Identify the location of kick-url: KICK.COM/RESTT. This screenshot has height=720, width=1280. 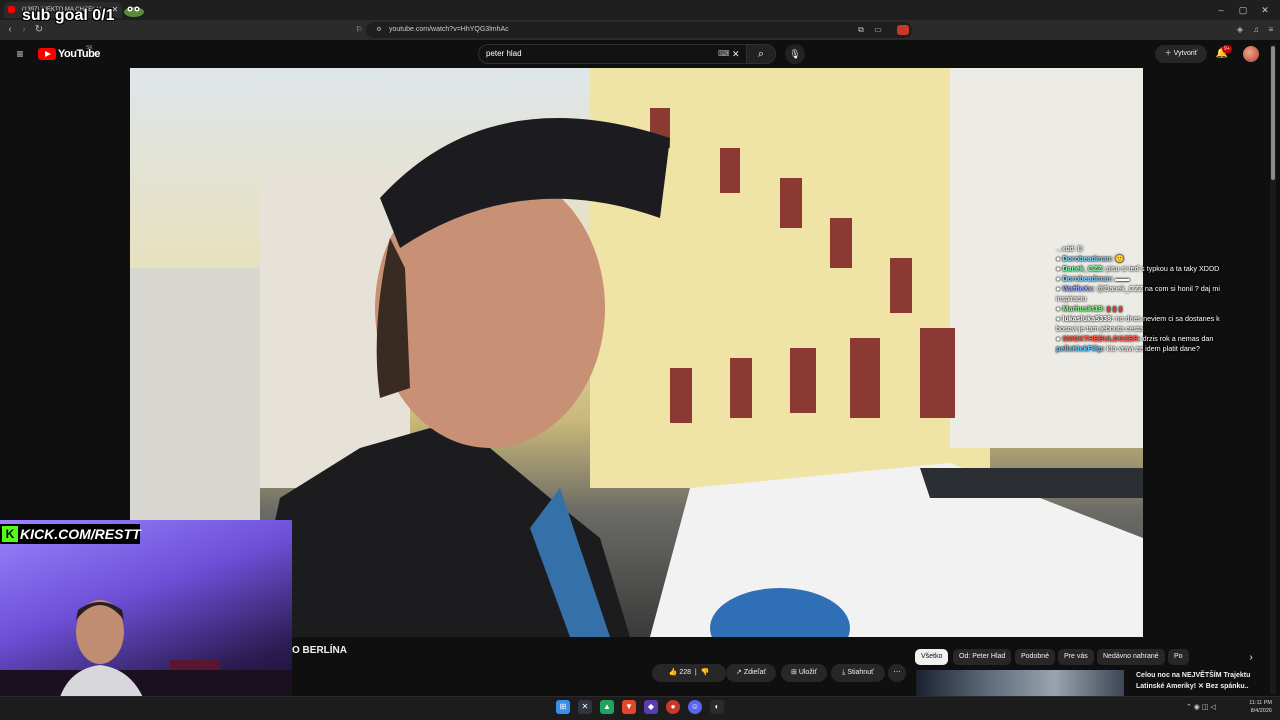
(80, 534).